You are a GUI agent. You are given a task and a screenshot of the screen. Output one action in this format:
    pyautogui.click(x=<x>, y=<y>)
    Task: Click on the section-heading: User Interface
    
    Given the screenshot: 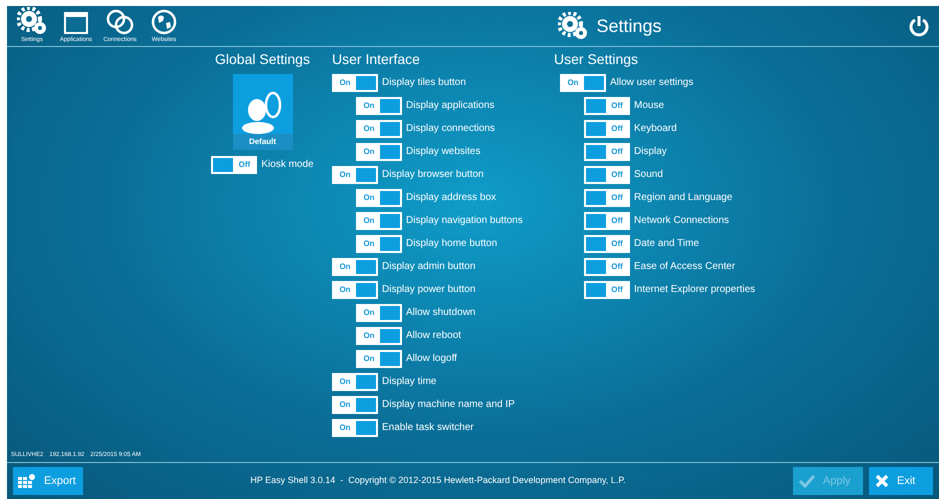 What is the action you would take?
    pyautogui.click(x=376, y=59)
    